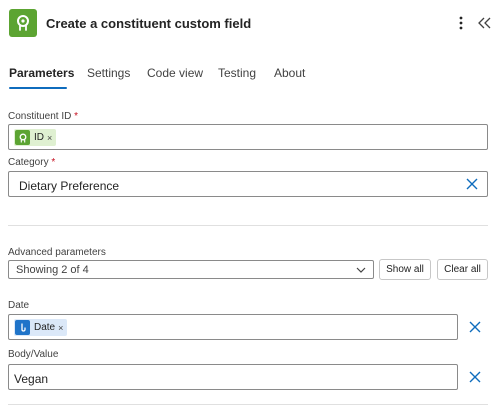  Describe the element at coordinates (39, 137) in the screenshot. I see `token-label: ID` at that location.